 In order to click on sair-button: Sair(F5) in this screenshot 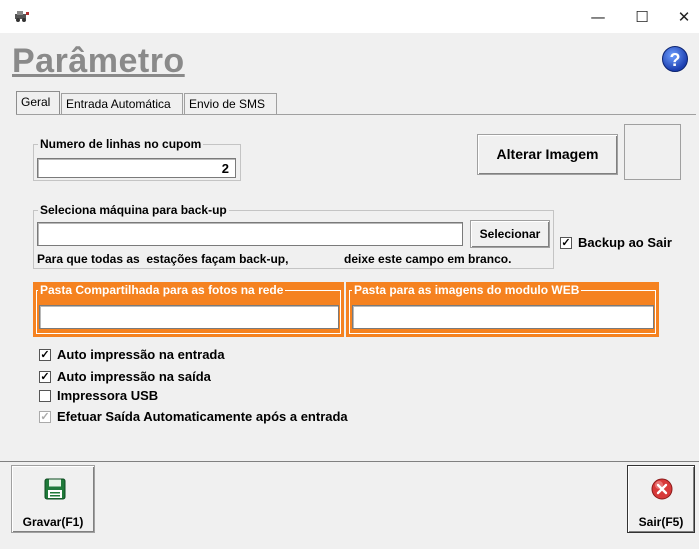, I will do `click(661, 499)`.